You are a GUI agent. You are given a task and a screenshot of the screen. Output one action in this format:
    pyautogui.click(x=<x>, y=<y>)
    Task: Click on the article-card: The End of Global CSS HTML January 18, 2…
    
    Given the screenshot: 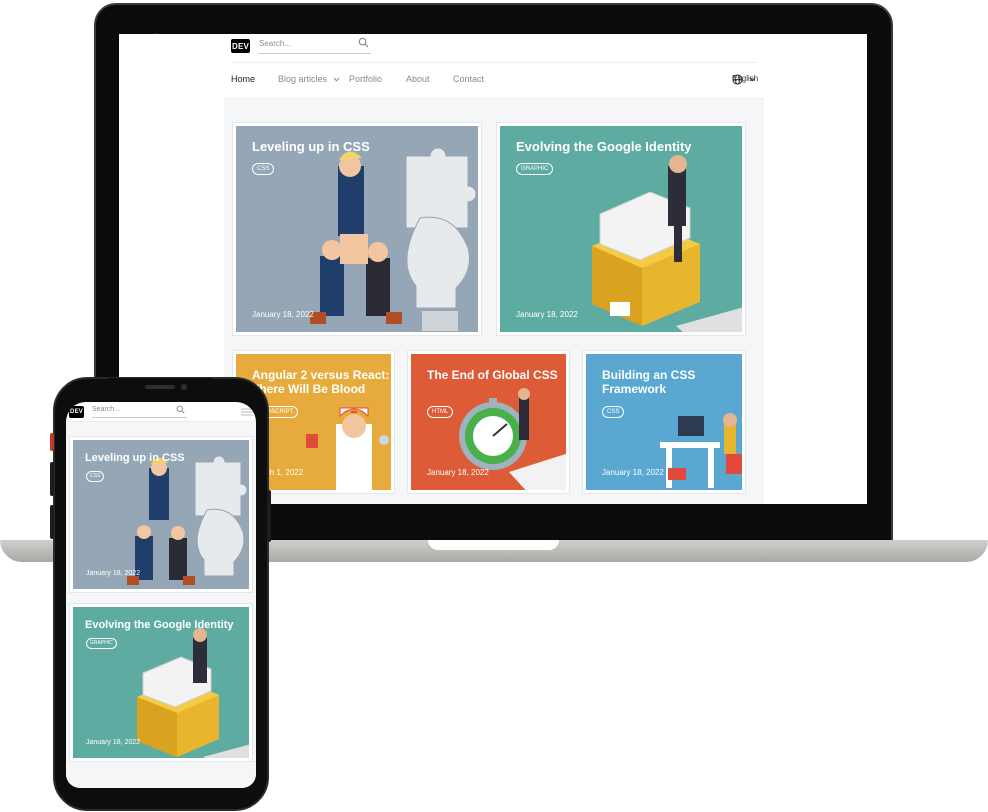 What is the action you would take?
    pyautogui.click(x=488, y=422)
    